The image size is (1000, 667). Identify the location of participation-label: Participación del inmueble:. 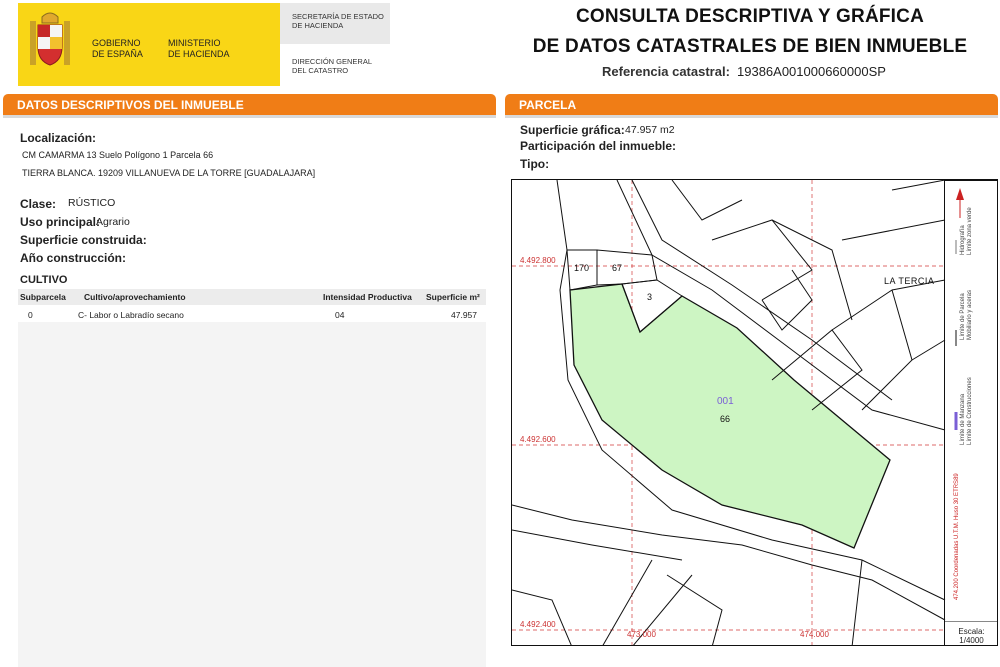
(598, 146).